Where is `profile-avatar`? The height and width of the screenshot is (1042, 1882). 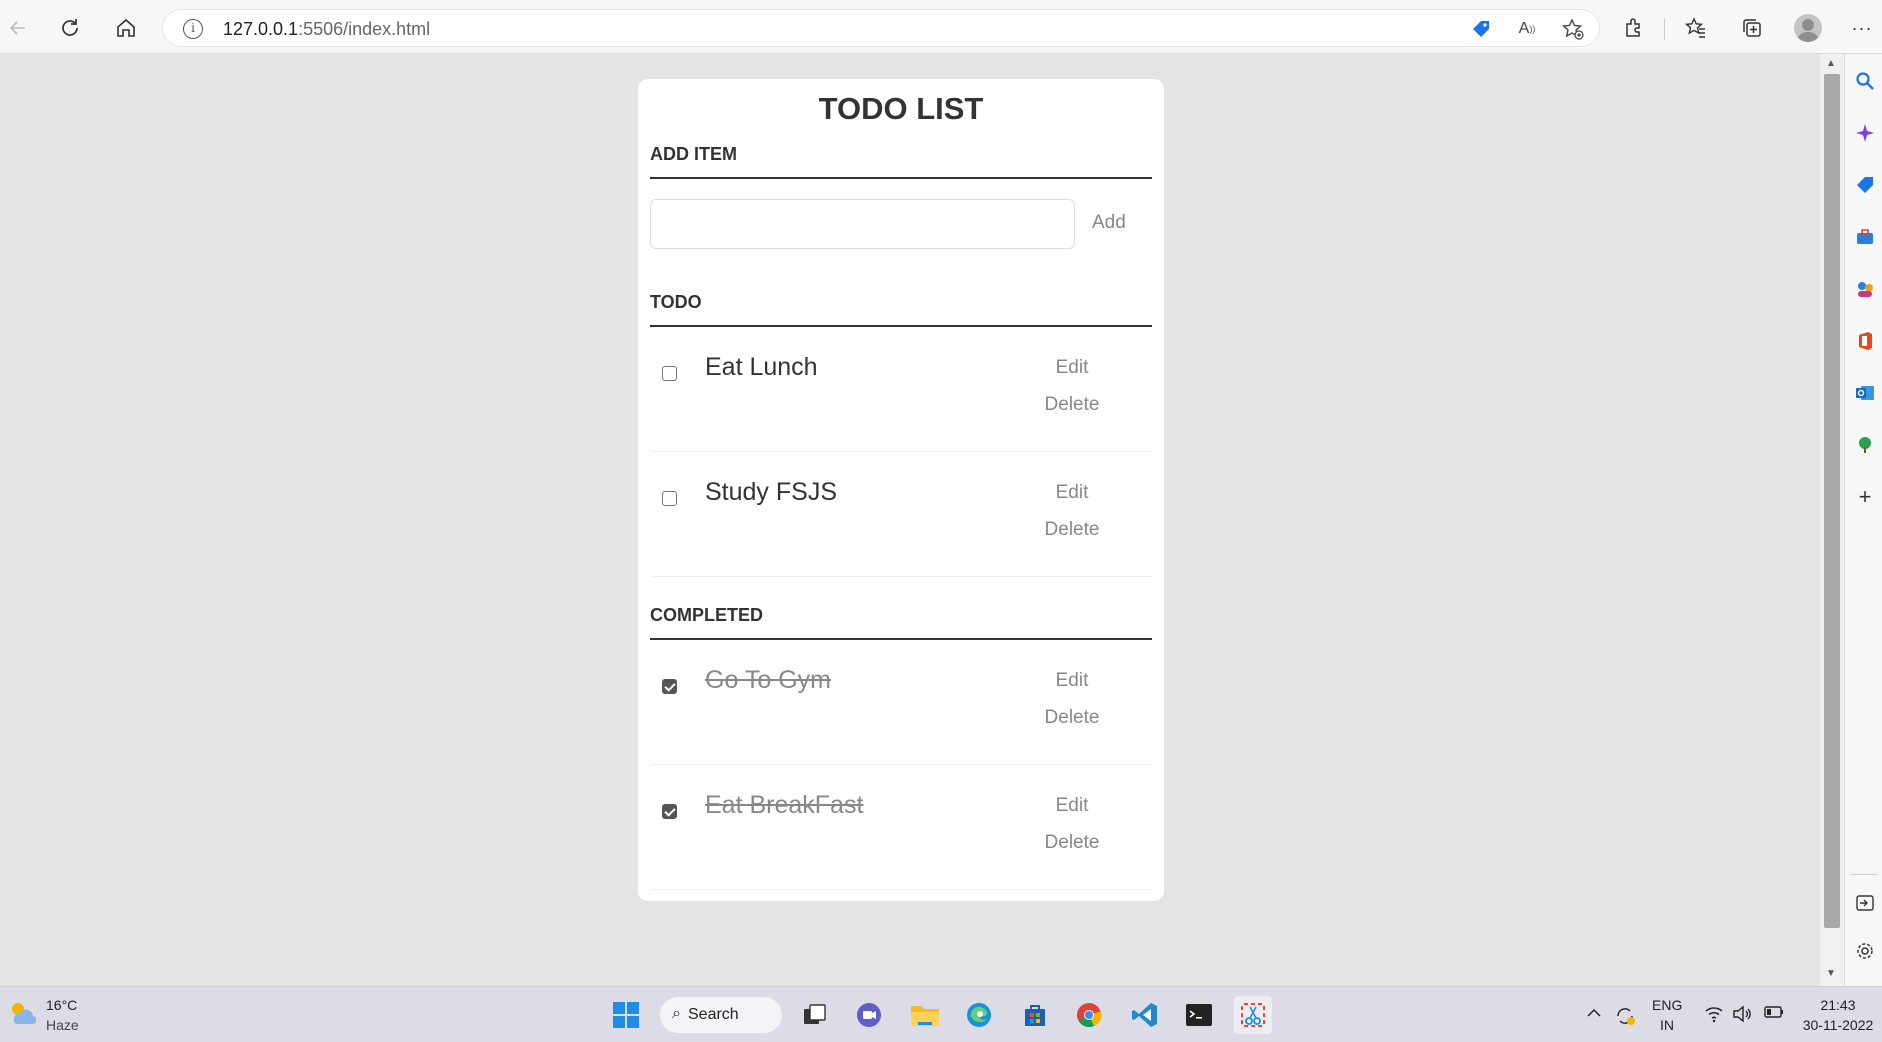
profile-avatar is located at coordinates (1808, 28).